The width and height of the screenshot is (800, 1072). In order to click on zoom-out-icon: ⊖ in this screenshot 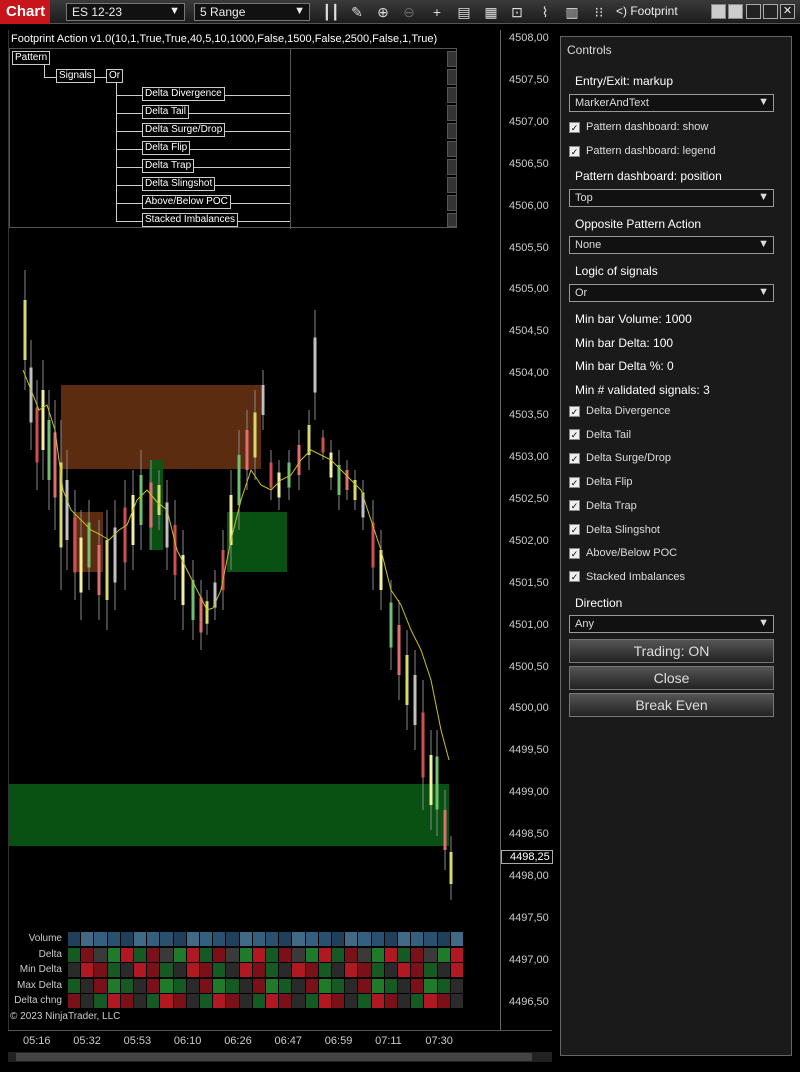, I will do `click(409, 12)`.